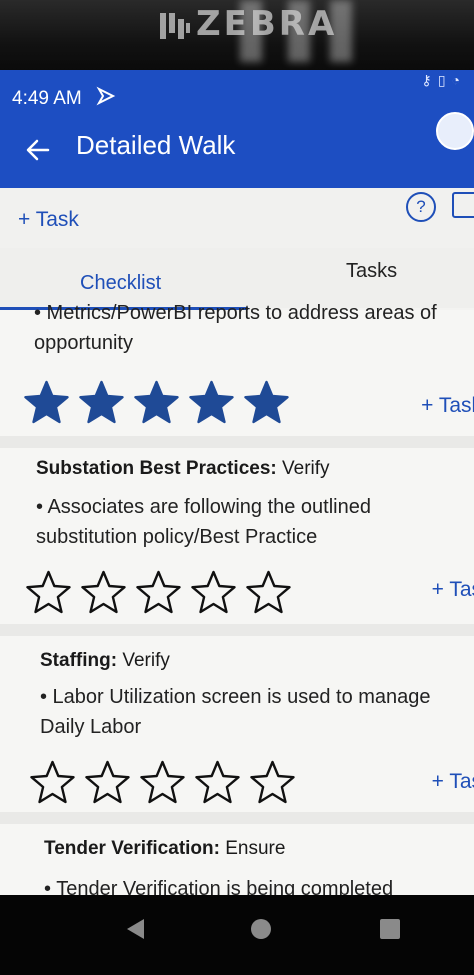 This screenshot has width=474, height=975. What do you see at coordinates (106, 96) in the screenshot?
I see `navigation-icon` at bounding box center [106, 96].